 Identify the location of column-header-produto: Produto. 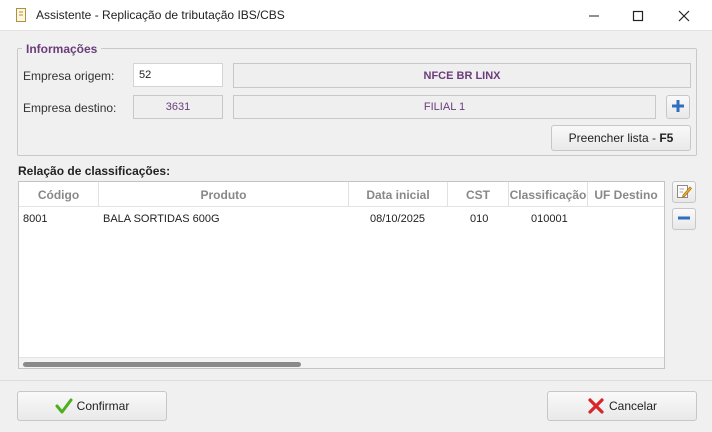
(224, 194).